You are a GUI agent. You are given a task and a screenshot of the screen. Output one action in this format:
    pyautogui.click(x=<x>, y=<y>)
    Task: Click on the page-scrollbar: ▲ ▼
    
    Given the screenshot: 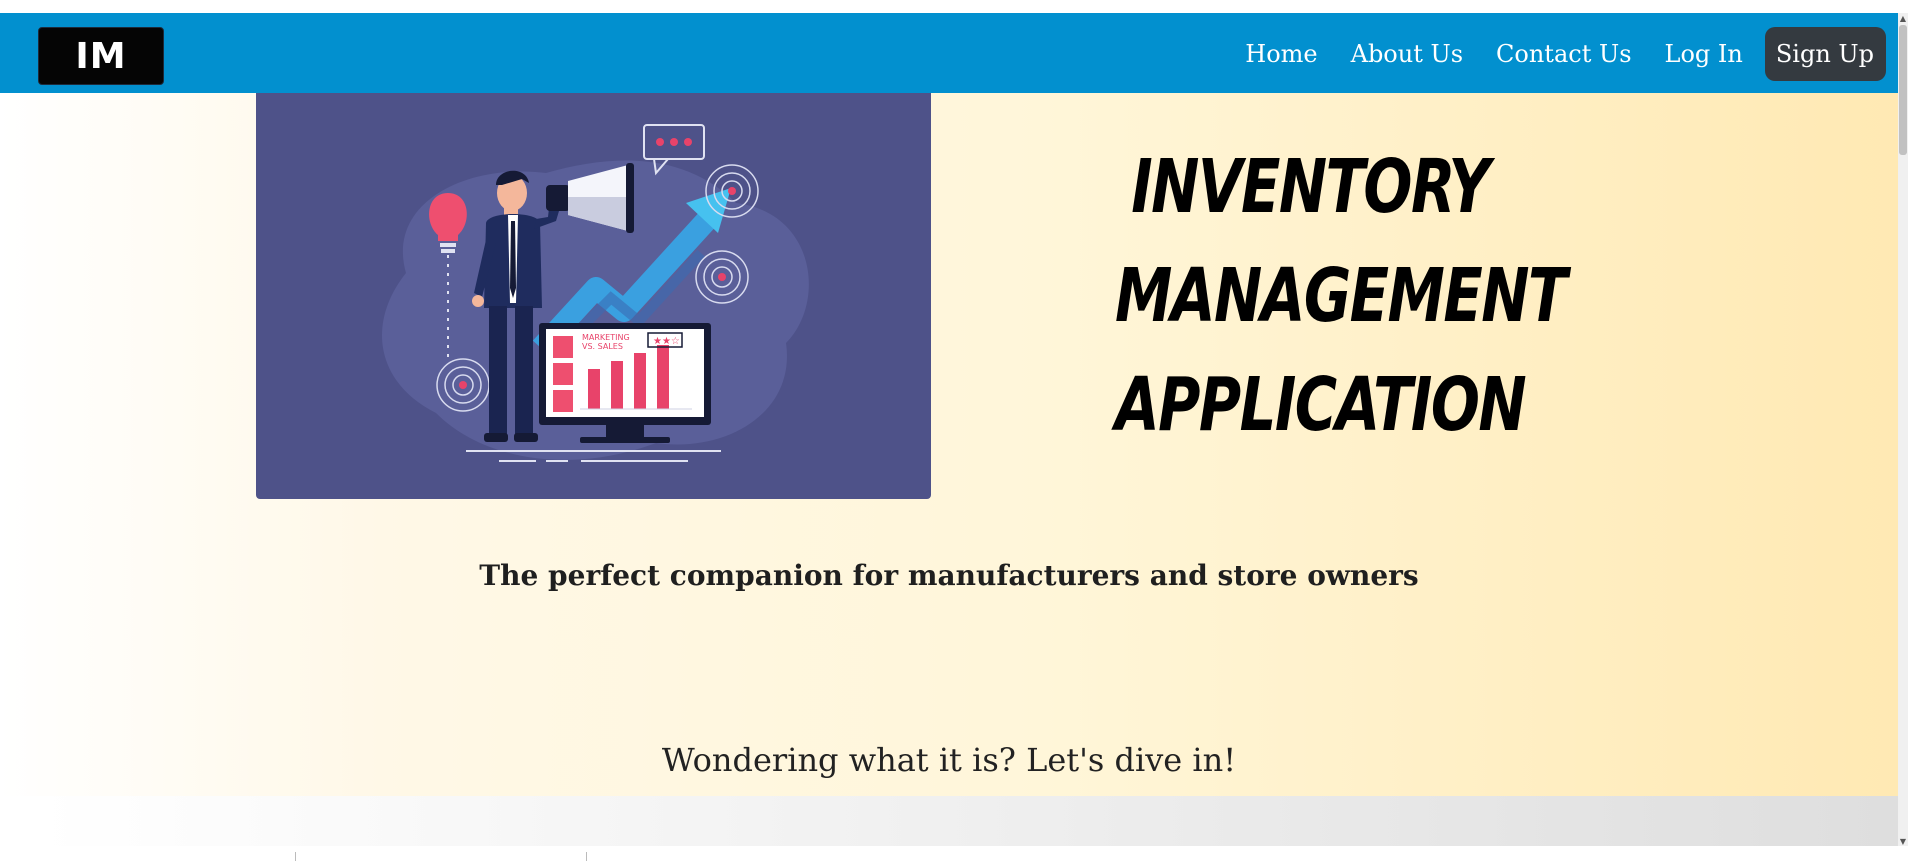 What is the action you would take?
    pyautogui.click(x=1903, y=429)
    